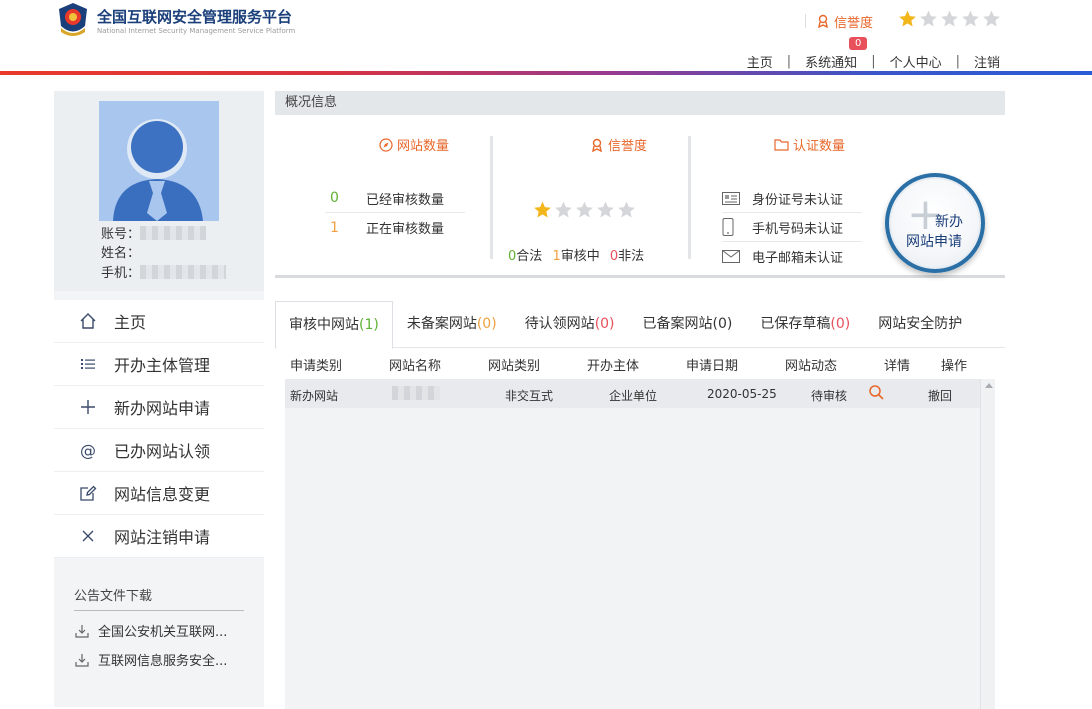  I want to click on illegal-count: 0, so click(614, 256).